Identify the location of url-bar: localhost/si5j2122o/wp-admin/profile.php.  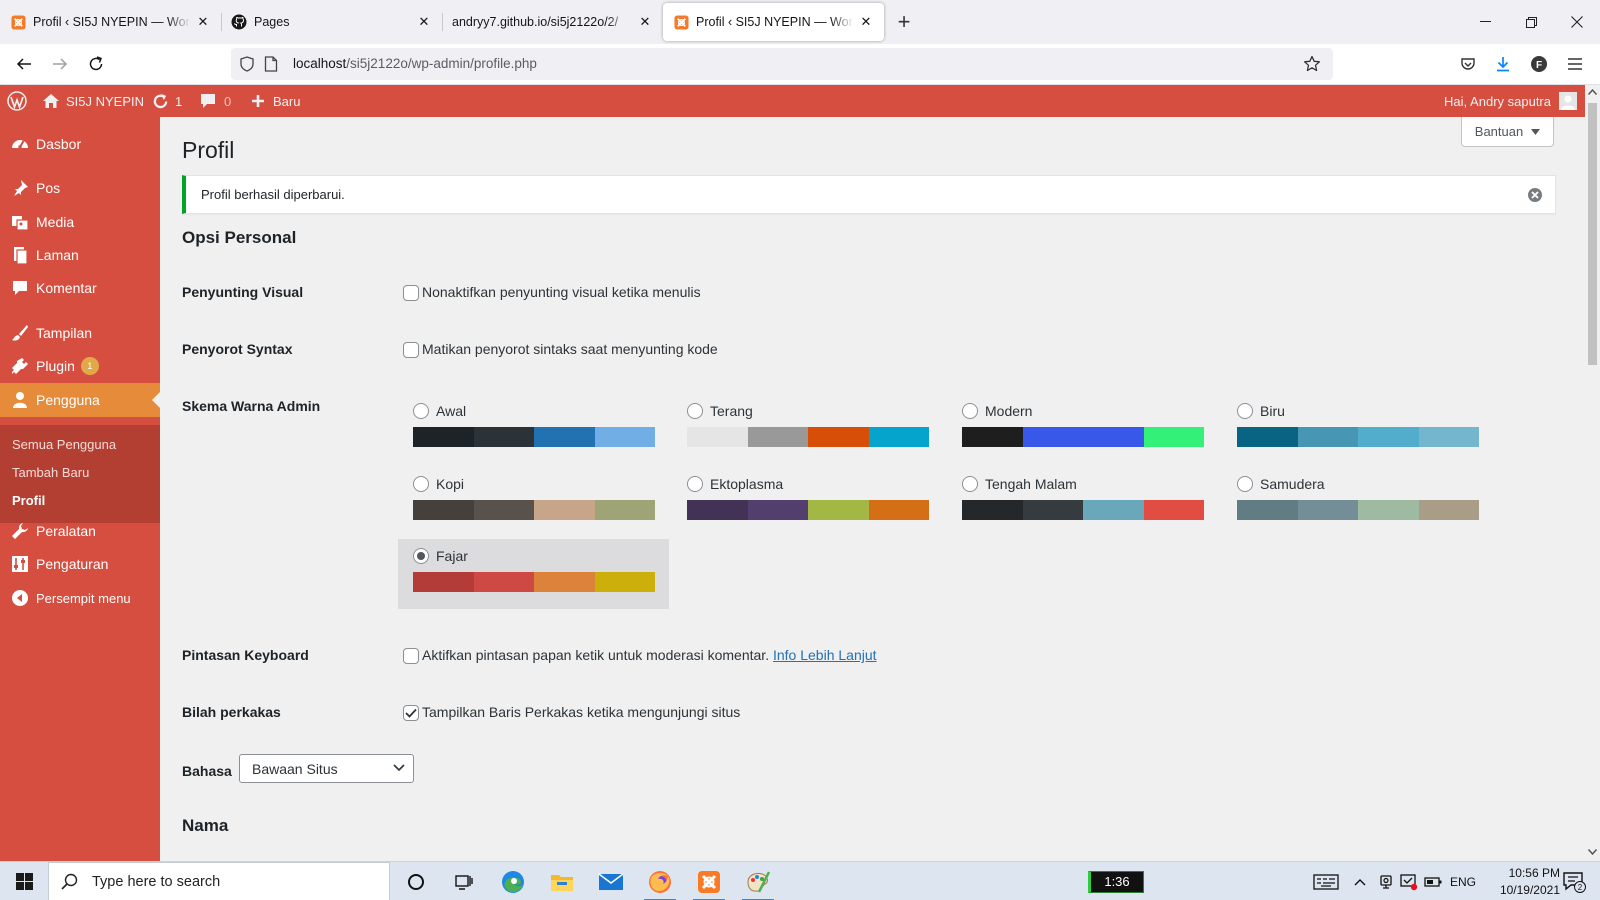
(782, 64).